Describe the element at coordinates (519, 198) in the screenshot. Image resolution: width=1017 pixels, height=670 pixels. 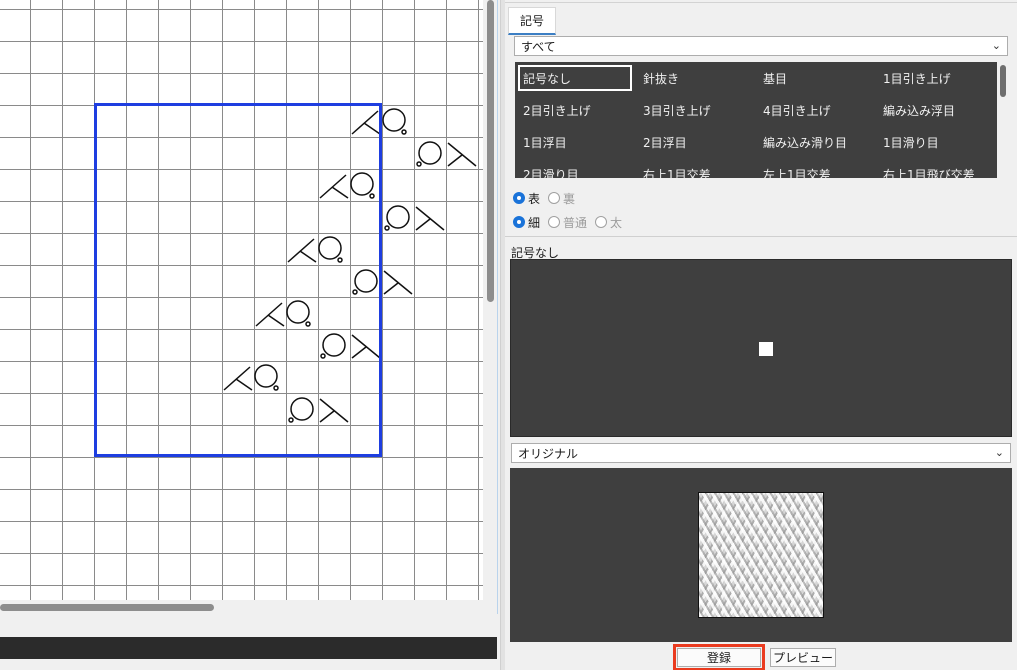
I see `radio-face-front-dot` at that location.